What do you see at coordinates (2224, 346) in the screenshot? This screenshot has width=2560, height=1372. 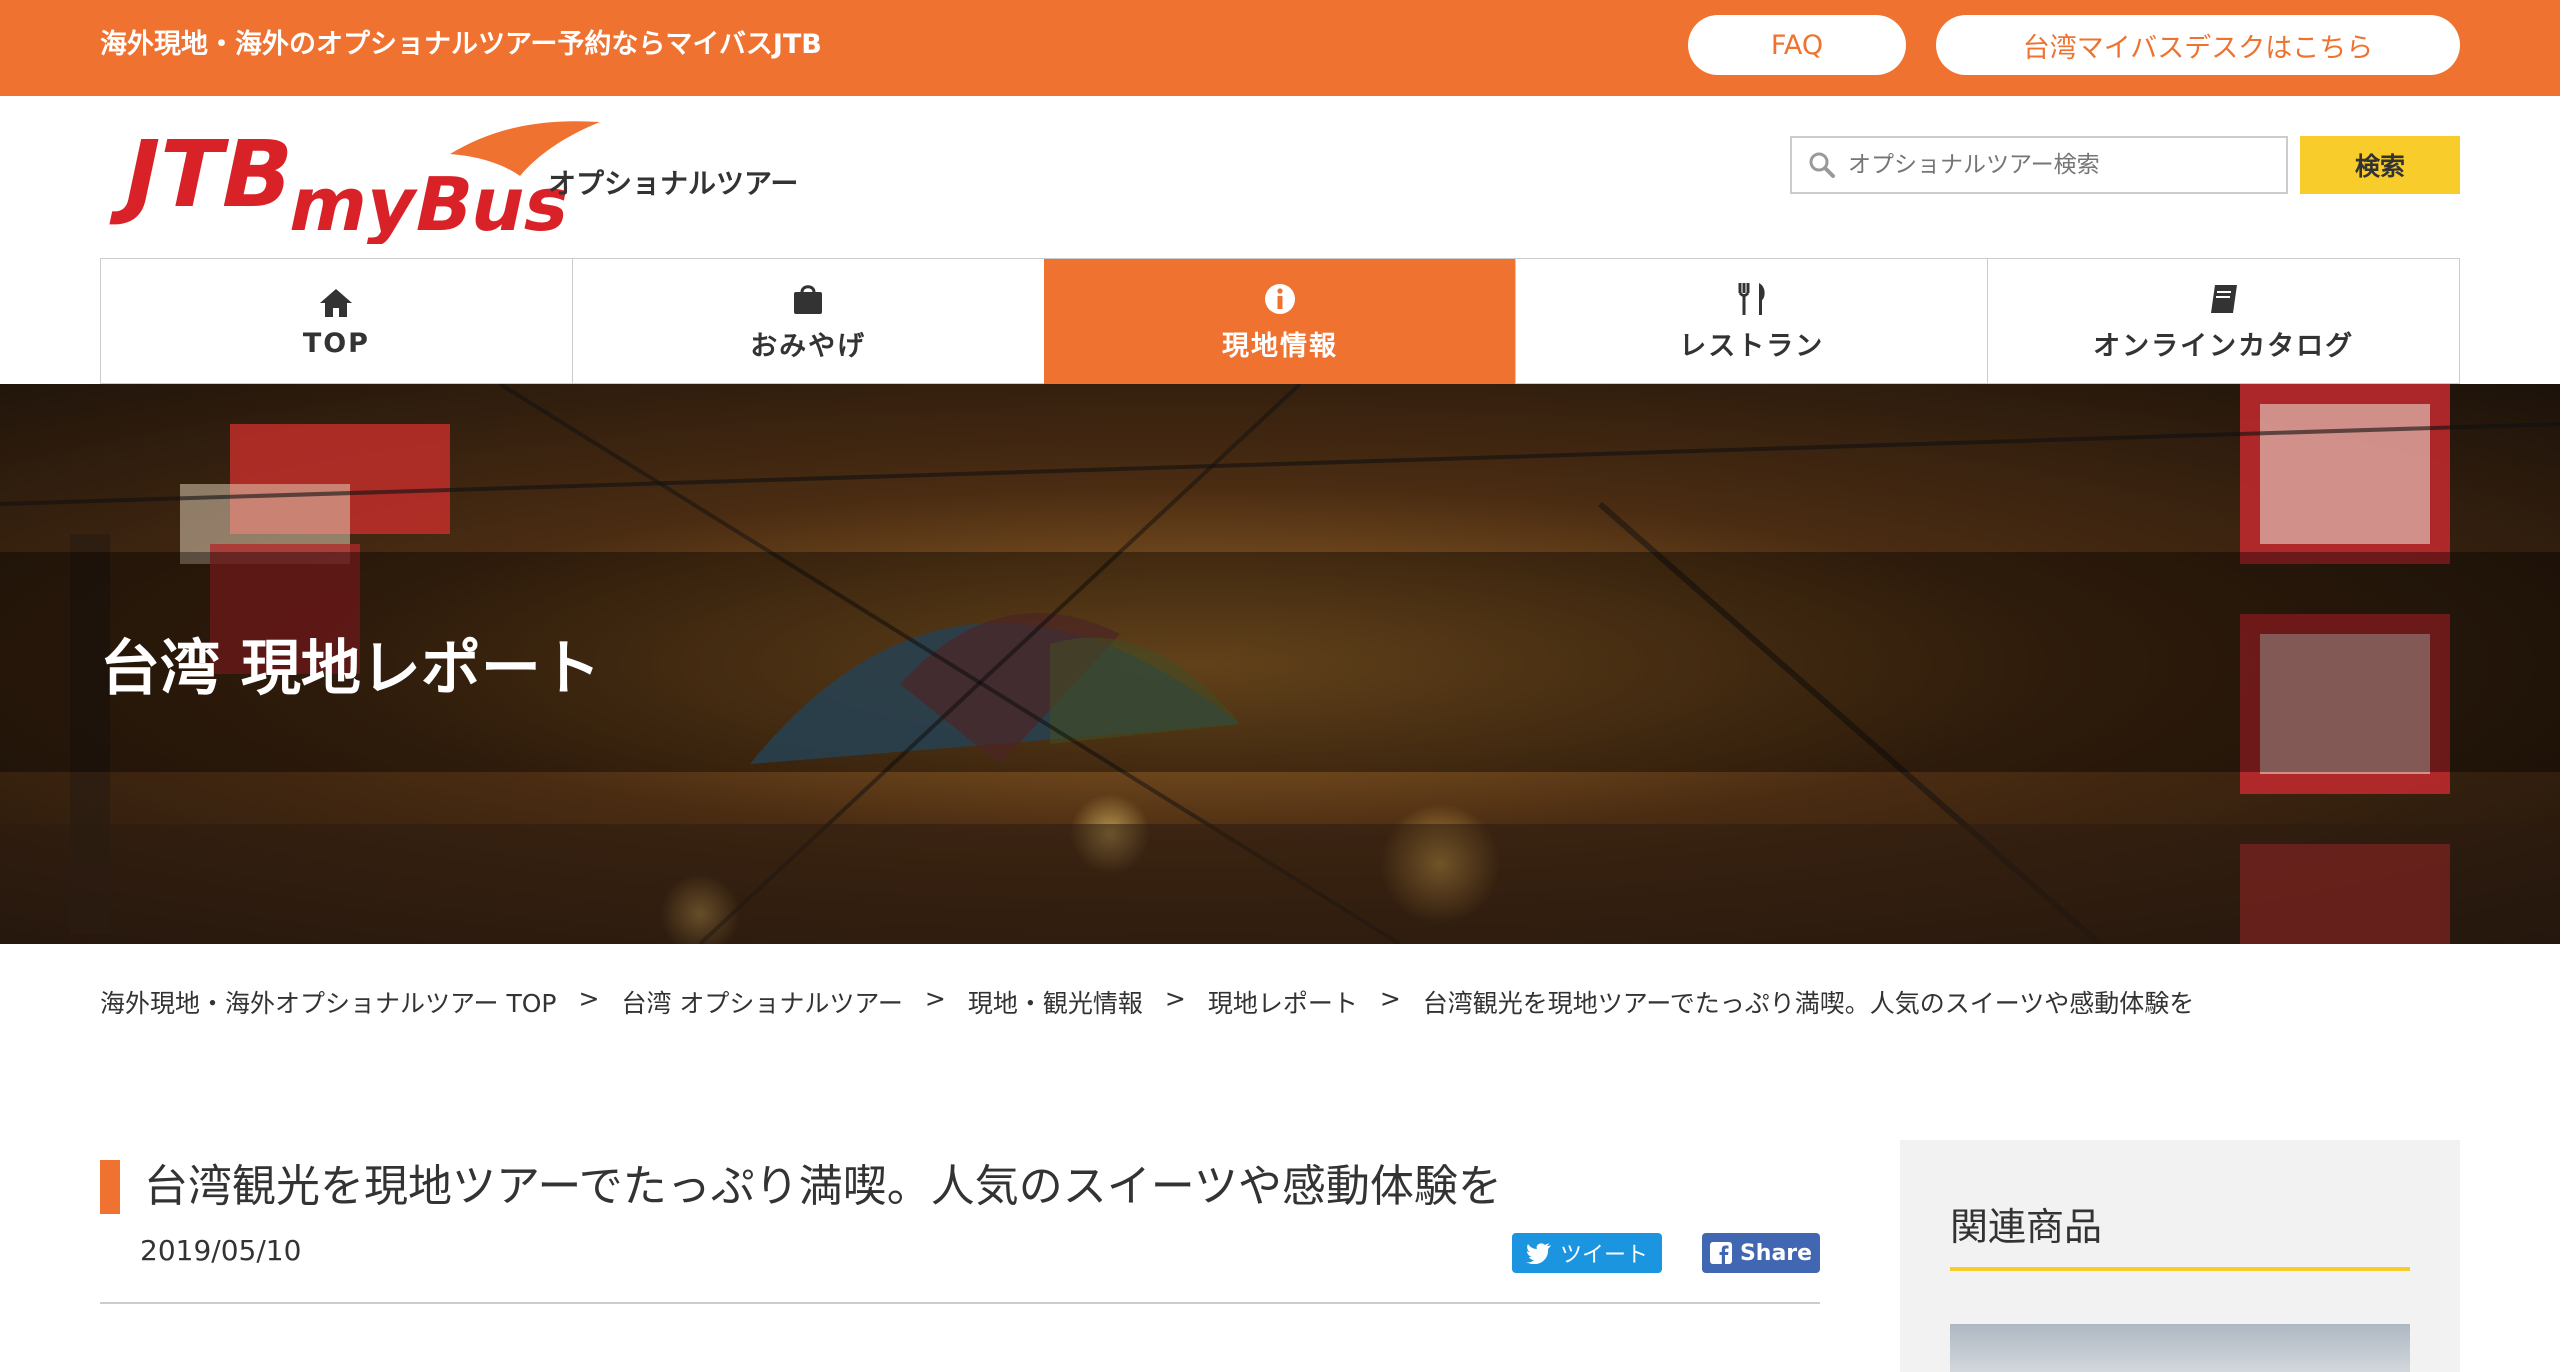 I see `nav-item-label: オンラインカタログ` at bounding box center [2224, 346].